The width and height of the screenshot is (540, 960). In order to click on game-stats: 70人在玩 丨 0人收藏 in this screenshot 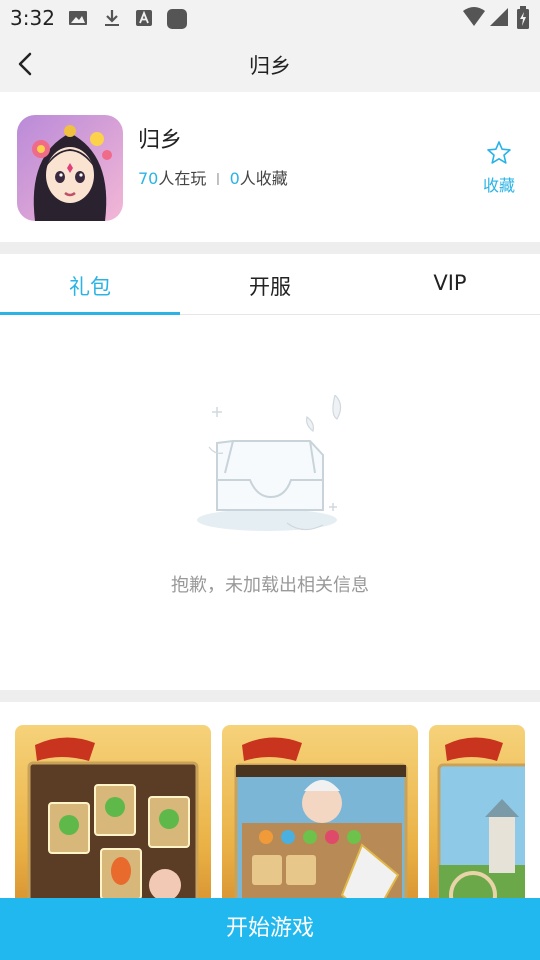, I will do `click(213, 177)`.